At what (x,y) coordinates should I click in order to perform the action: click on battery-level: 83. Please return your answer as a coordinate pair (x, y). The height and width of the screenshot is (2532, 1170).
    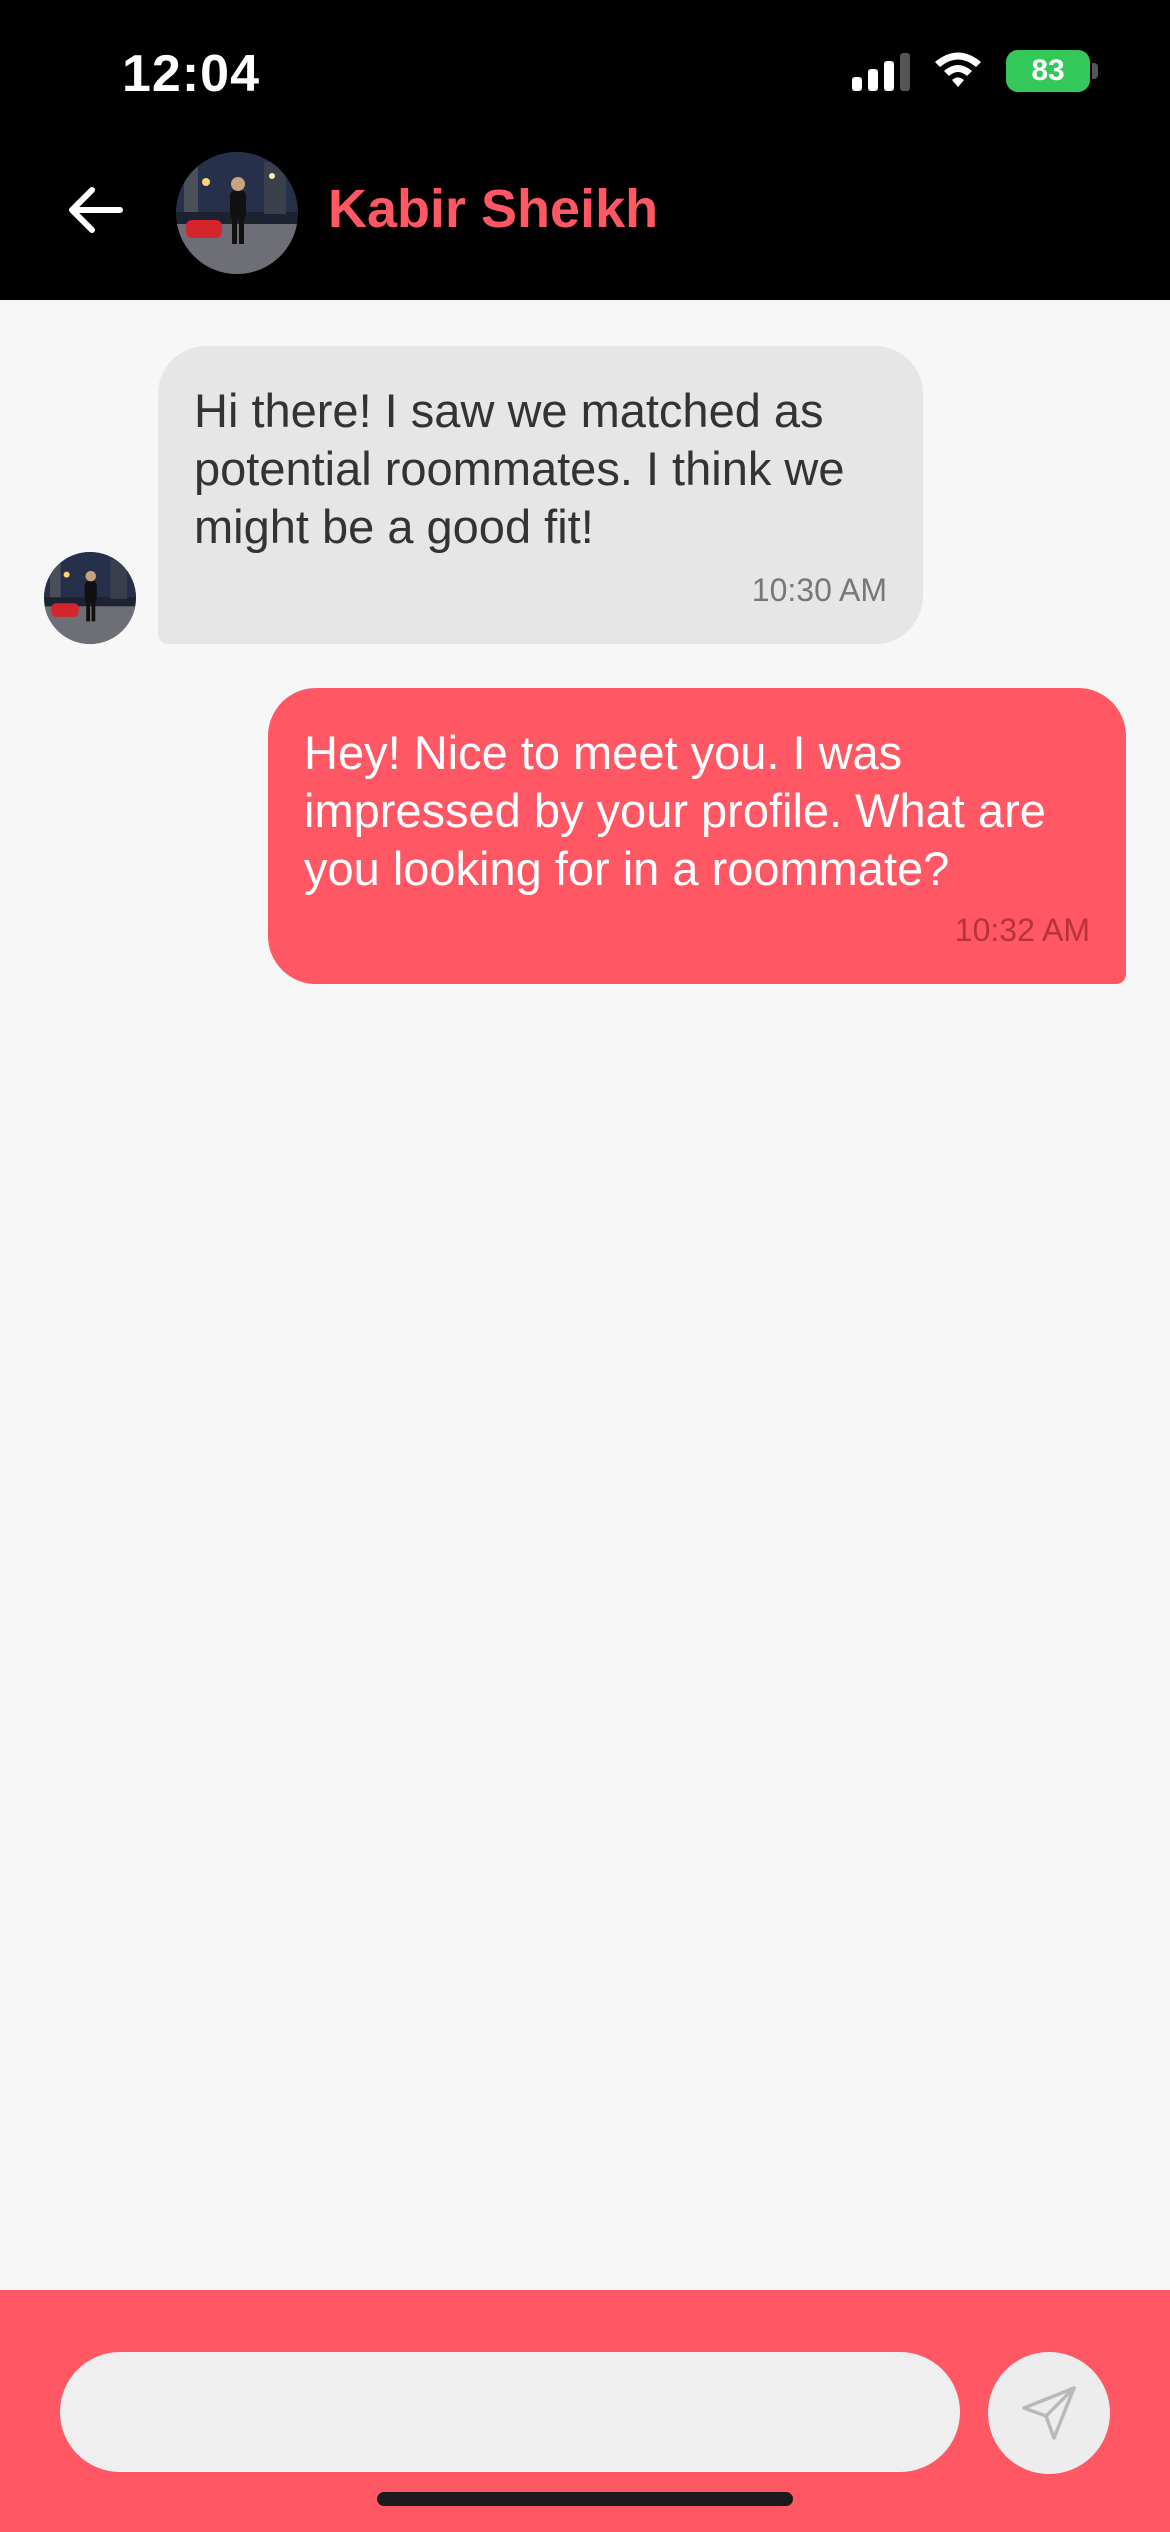
    Looking at the image, I should click on (1048, 70).